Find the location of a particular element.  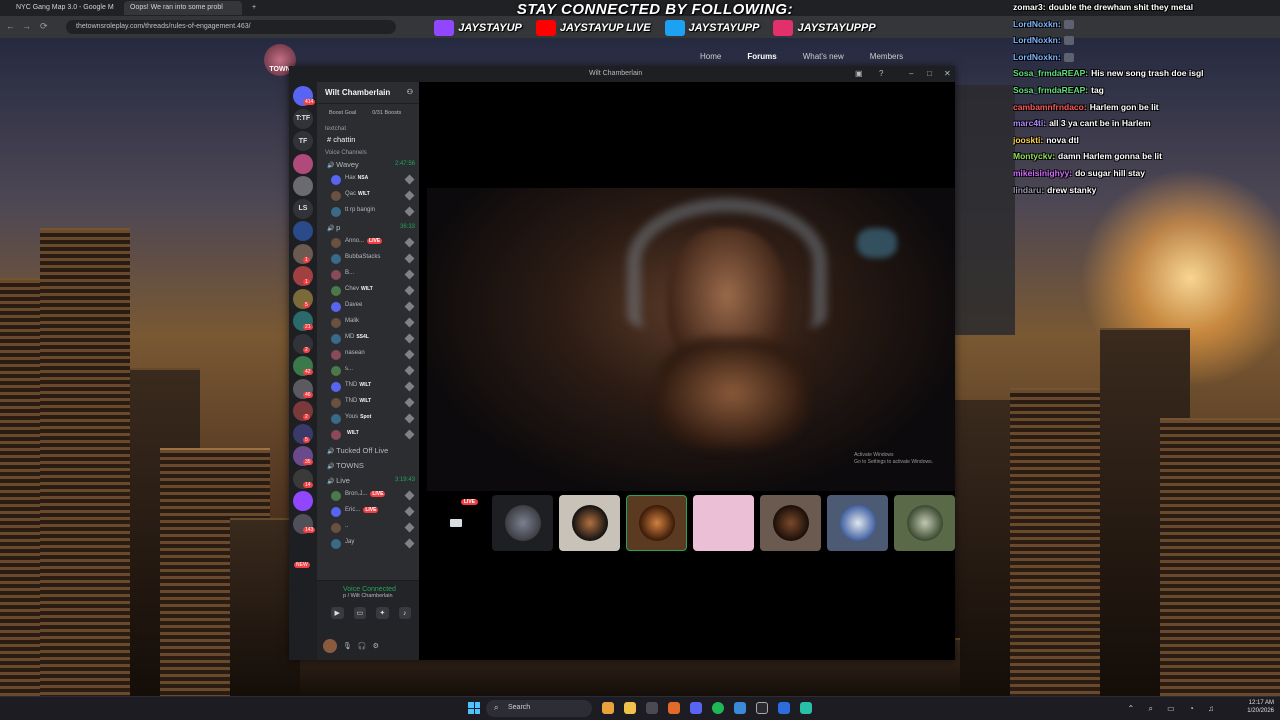

unread-badge: 2 is located at coordinates (306, 349).